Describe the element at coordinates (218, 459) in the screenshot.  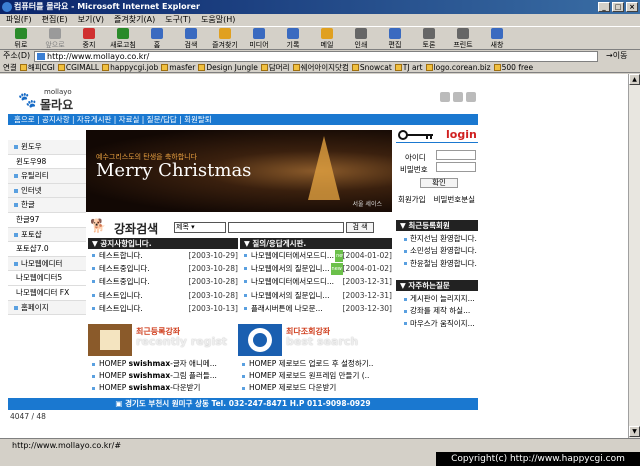
I see `bottom-strip` at that location.